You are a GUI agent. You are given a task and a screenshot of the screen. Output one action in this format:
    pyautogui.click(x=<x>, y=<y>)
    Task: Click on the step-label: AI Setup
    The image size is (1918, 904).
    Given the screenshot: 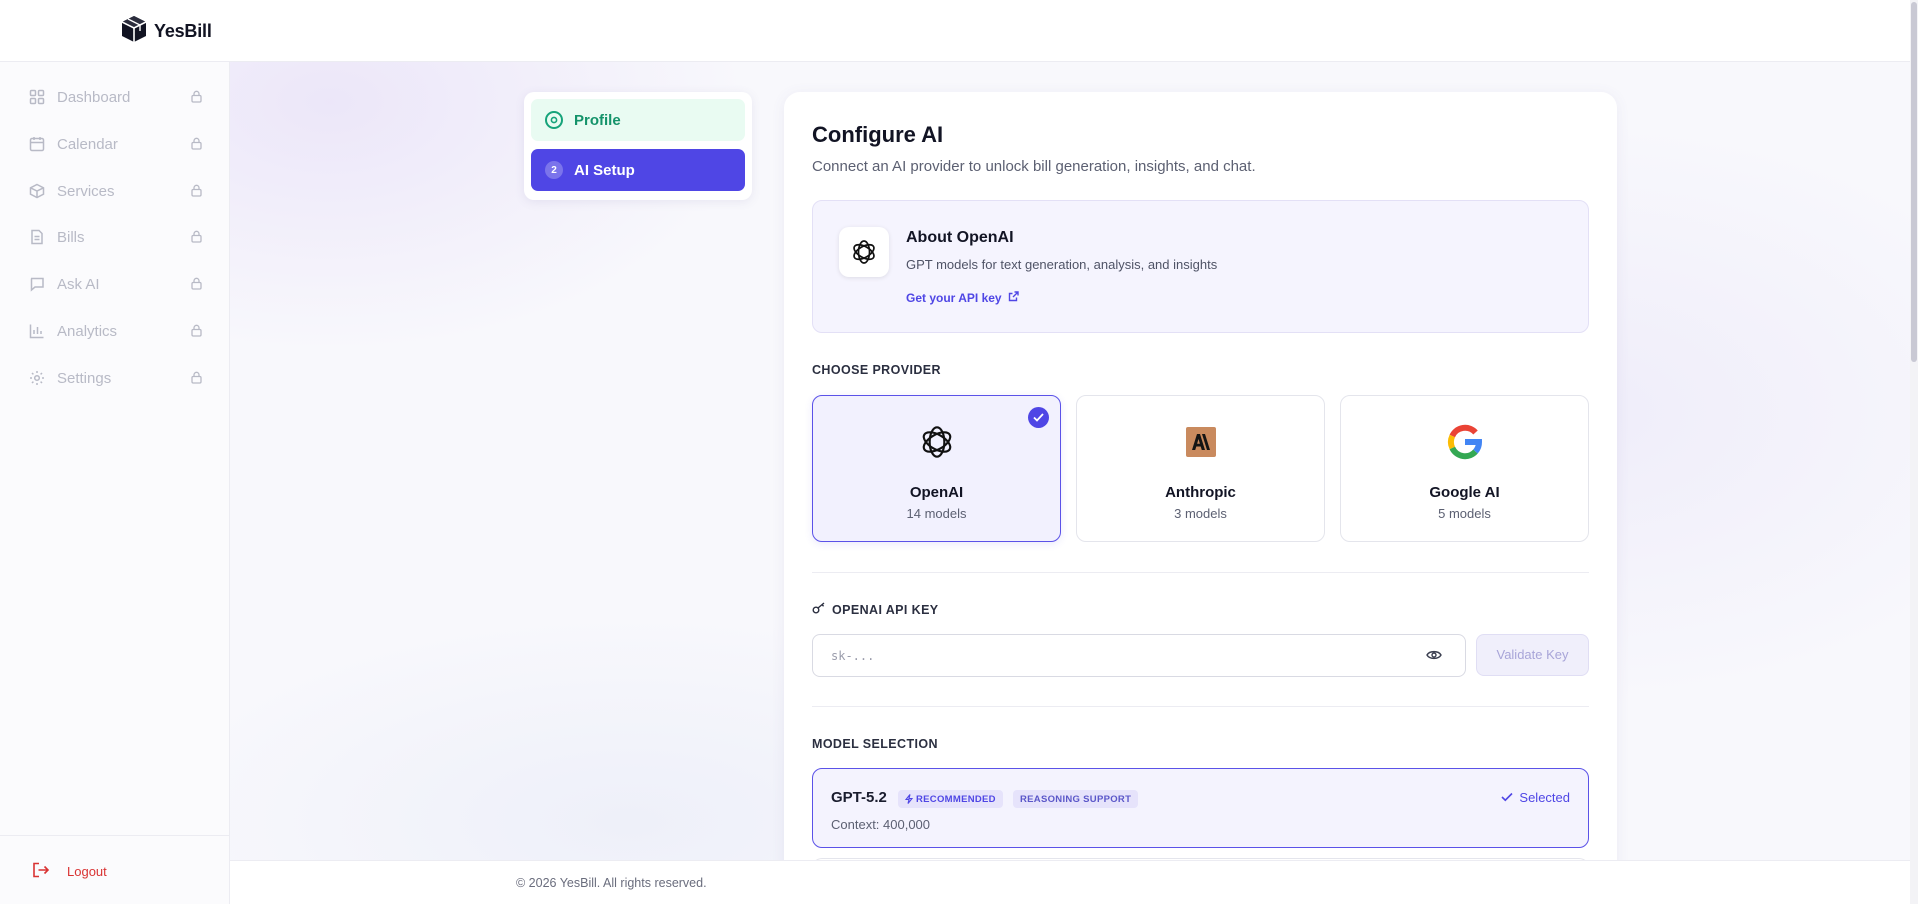 What is the action you would take?
    pyautogui.click(x=604, y=170)
    